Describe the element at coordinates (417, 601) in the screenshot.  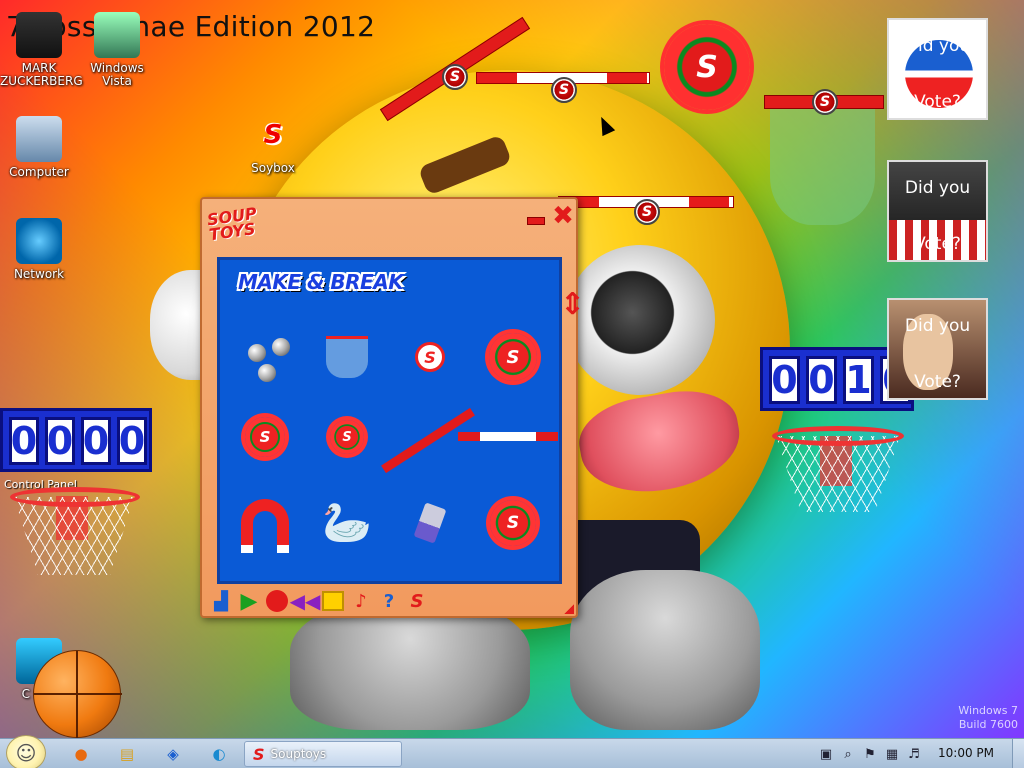
I see `souptoys-menu-icon: S` at that location.